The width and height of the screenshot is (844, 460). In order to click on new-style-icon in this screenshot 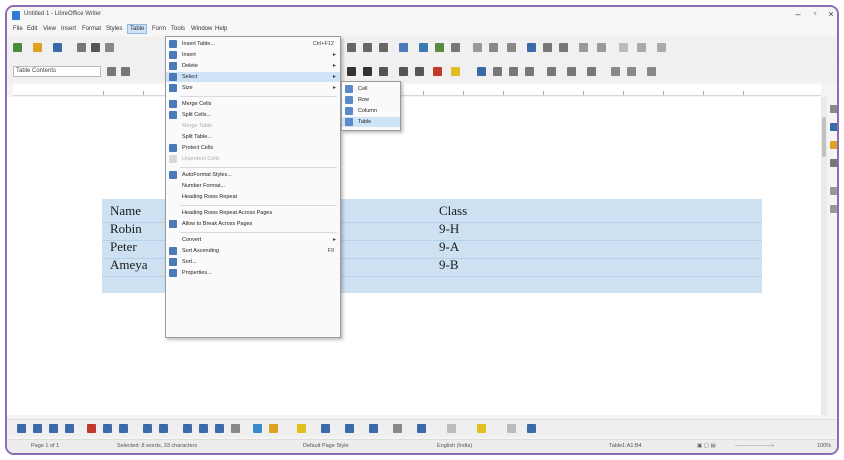, I will do `click(125, 71)`.